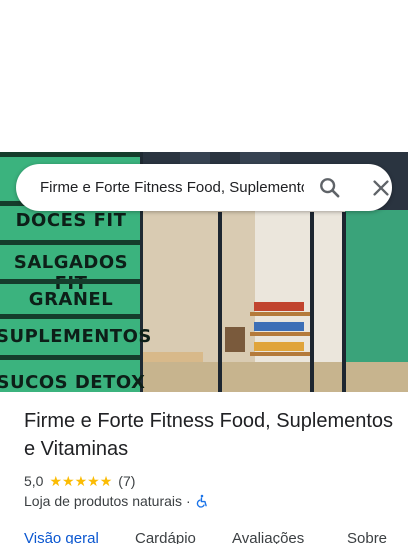  Describe the element at coordinates (367, 537) in the screenshot. I see `tab-sobre: Sobre` at that location.